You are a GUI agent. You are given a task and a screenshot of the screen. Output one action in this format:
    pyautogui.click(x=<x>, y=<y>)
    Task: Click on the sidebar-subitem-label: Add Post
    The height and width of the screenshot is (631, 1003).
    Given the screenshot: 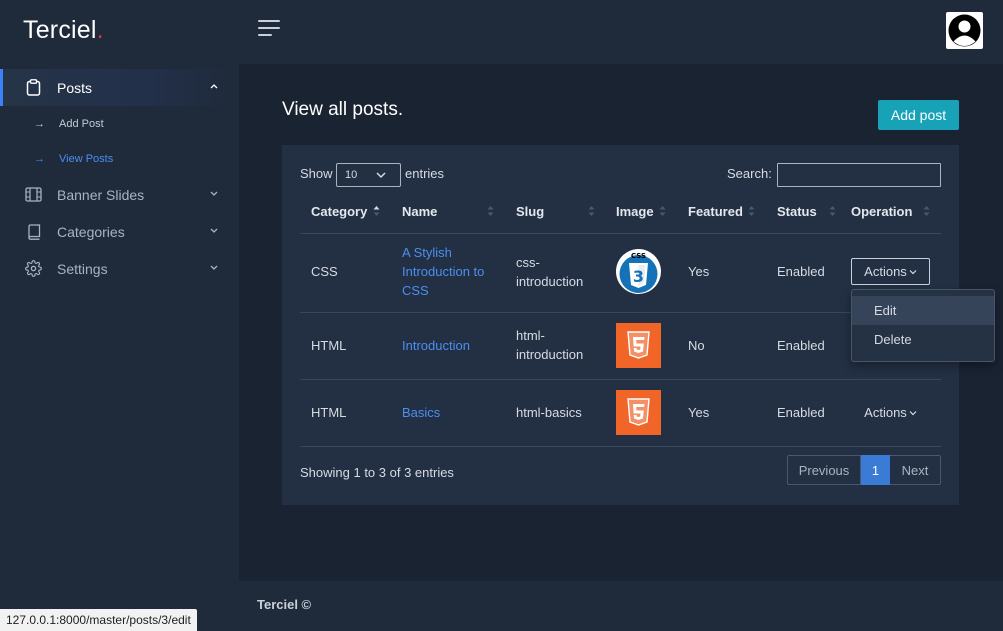 What is the action you would take?
    pyautogui.click(x=81, y=124)
    